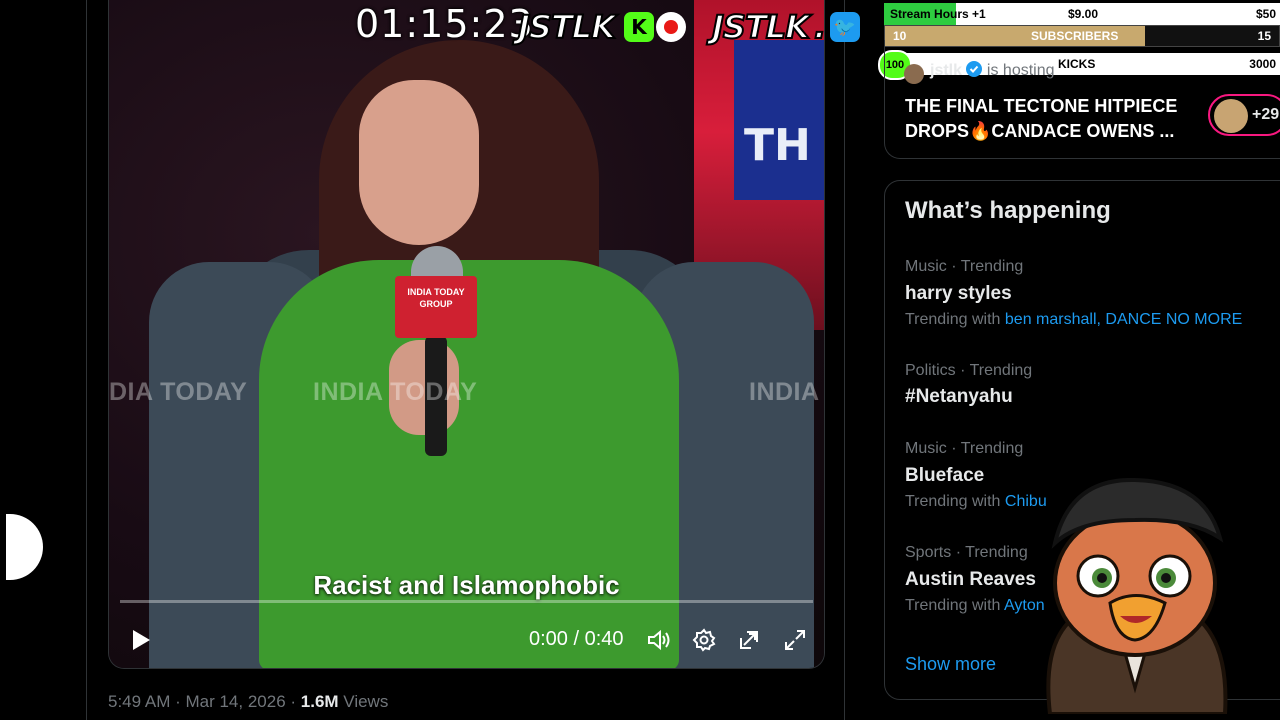  What do you see at coordinates (970, 580) in the screenshot?
I see `trend-name: Austin Reaves` at bounding box center [970, 580].